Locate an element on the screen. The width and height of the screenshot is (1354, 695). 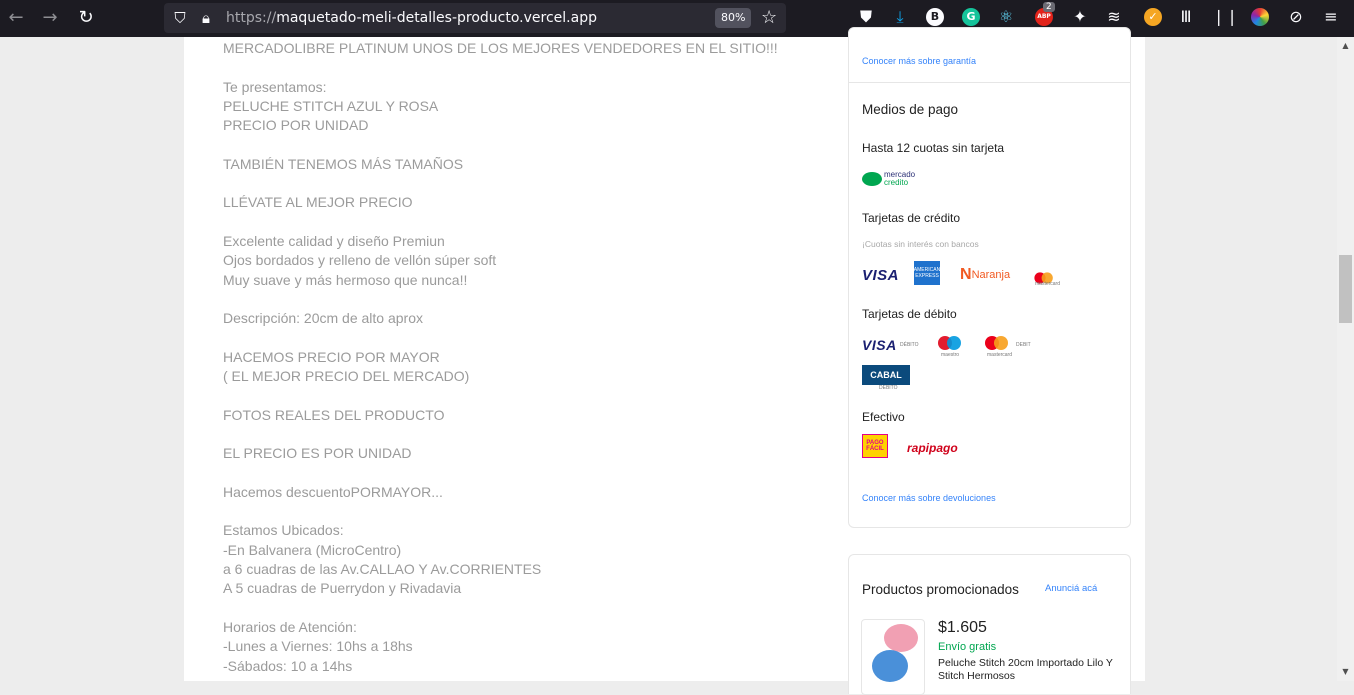
payment-methods-title: Medios de pago is located at coordinates (910, 109).